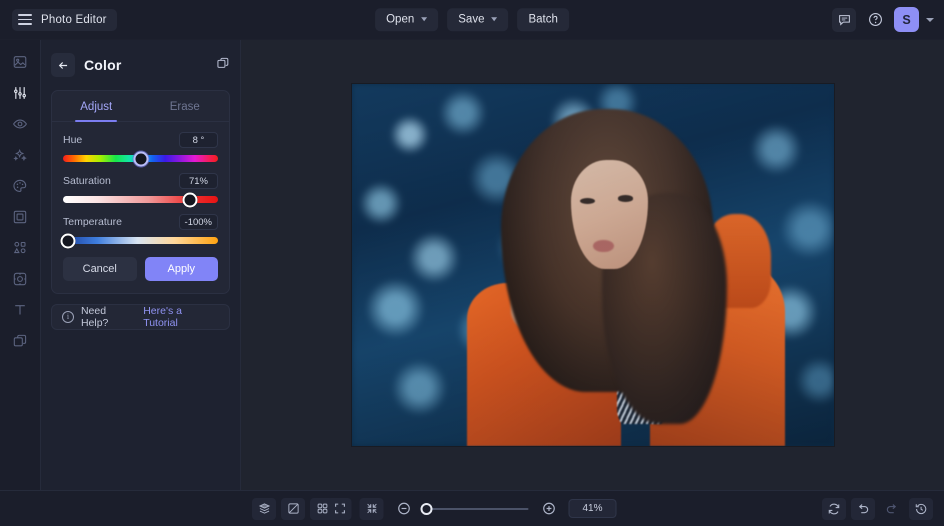  What do you see at coordinates (592, 508) in the screenshot?
I see `zoom-level-value: 41%` at bounding box center [592, 508].